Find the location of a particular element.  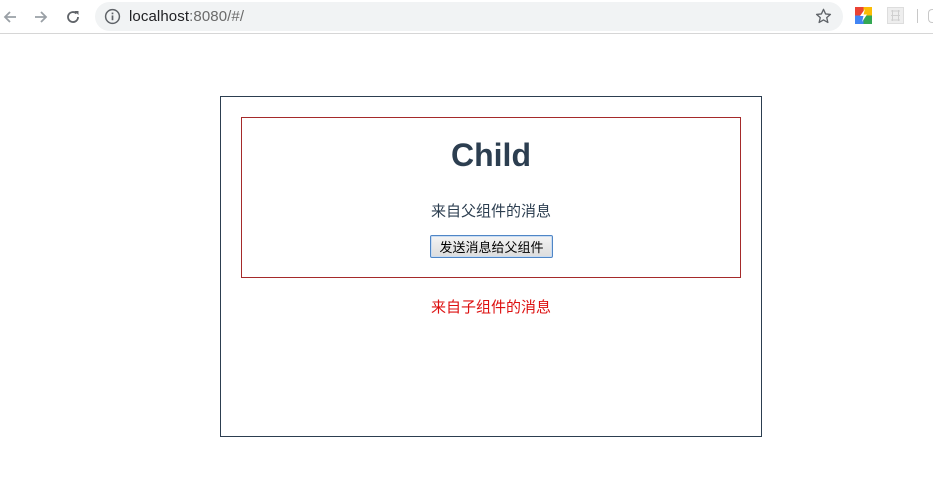

parent-message: 来自子组件的消息 is located at coordinates (490, 307).